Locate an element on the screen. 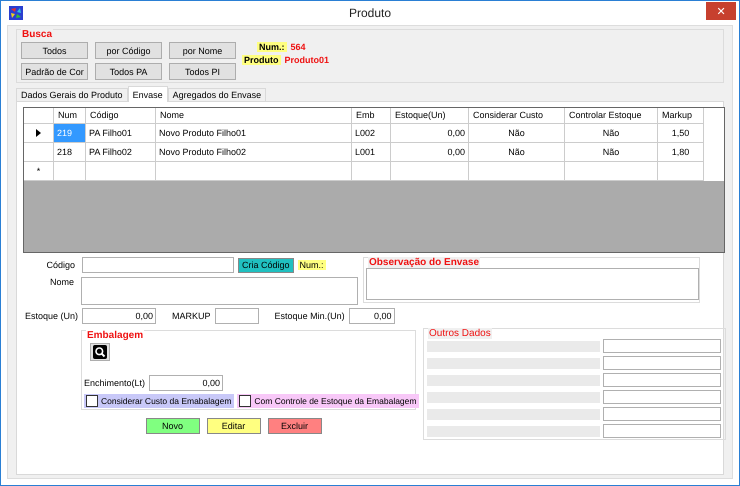 The width and height of the screenshot is (740, 486). search-button: Todos is located at coordinates (54, 50).